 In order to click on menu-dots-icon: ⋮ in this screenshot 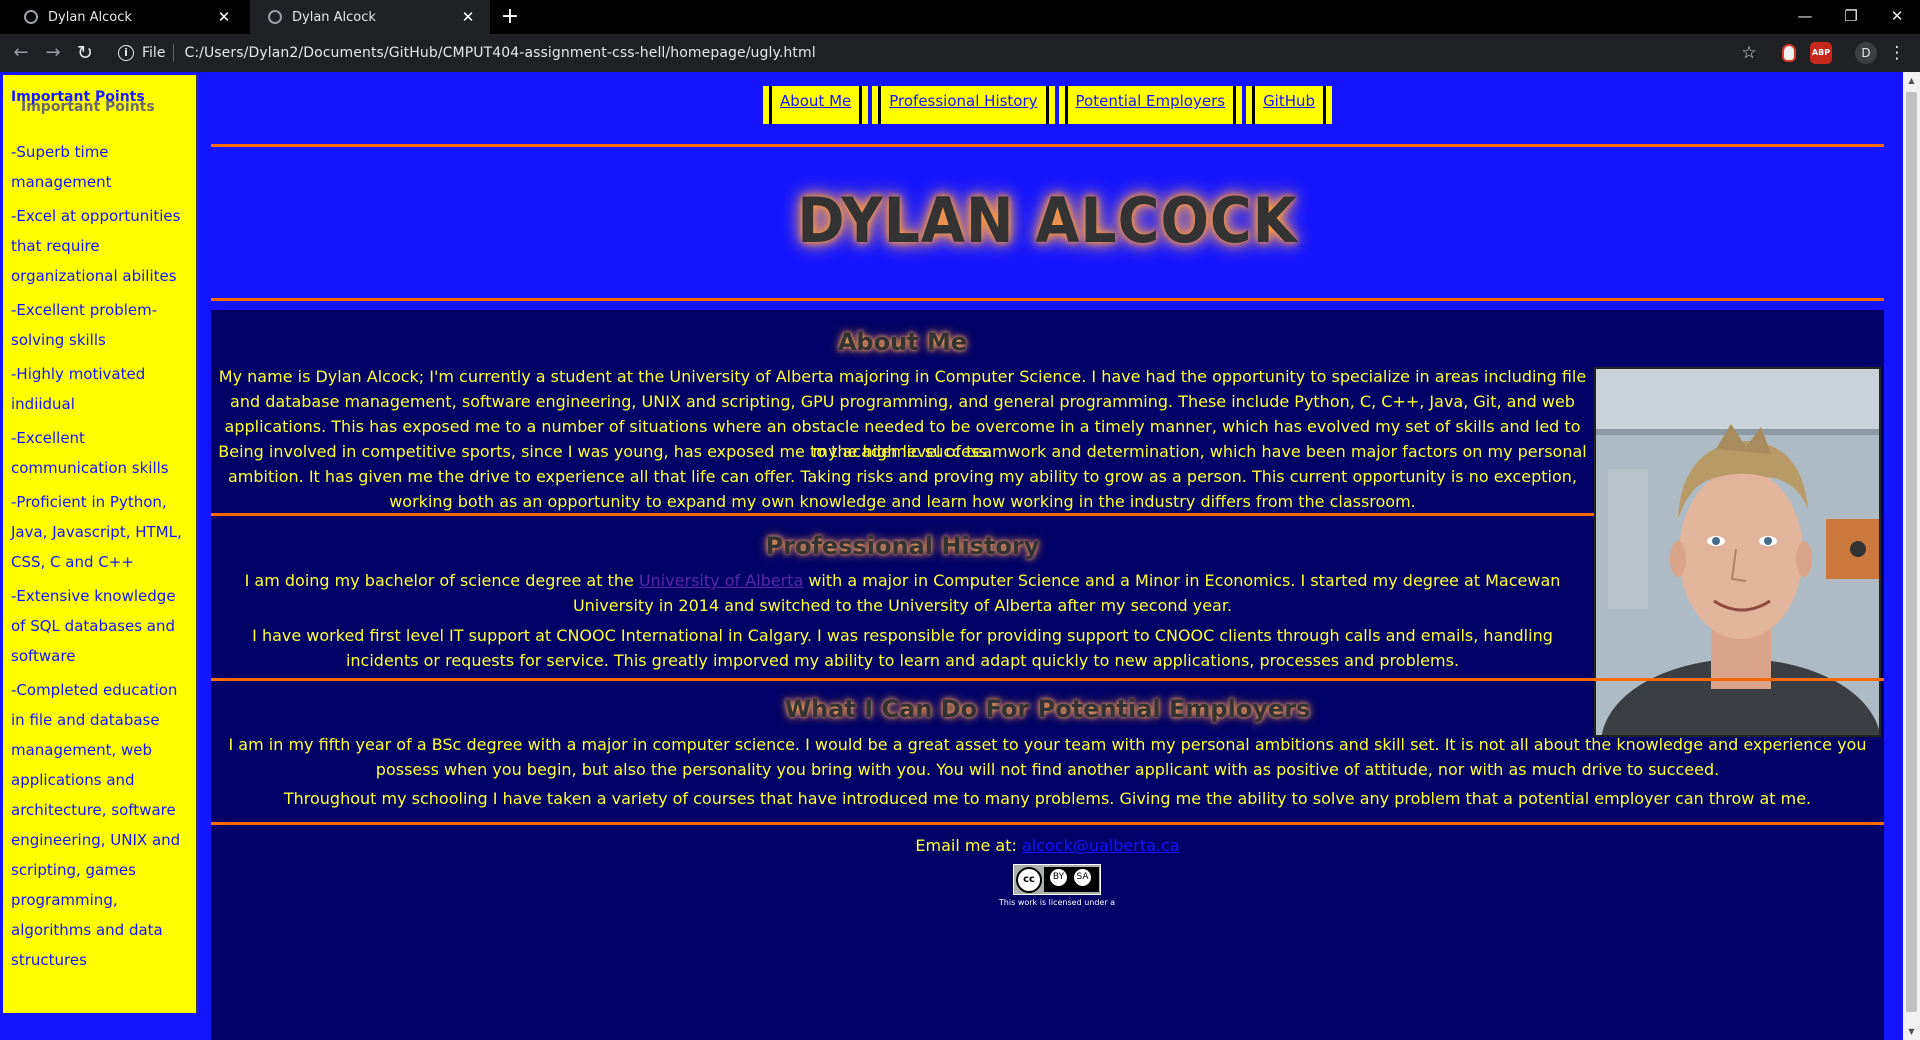, I will do `click(1897, 53)`.